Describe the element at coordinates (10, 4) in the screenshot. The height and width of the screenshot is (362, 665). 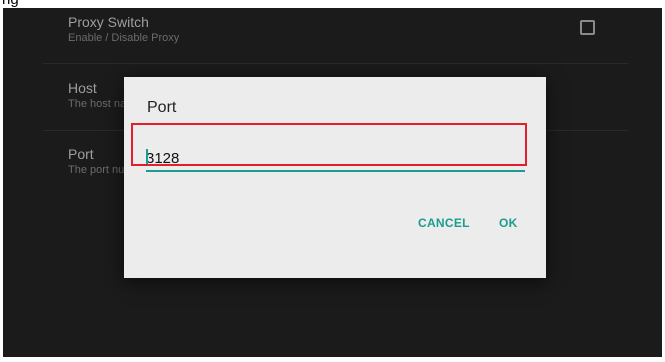
I see `partial-header-text: ng` at that location.